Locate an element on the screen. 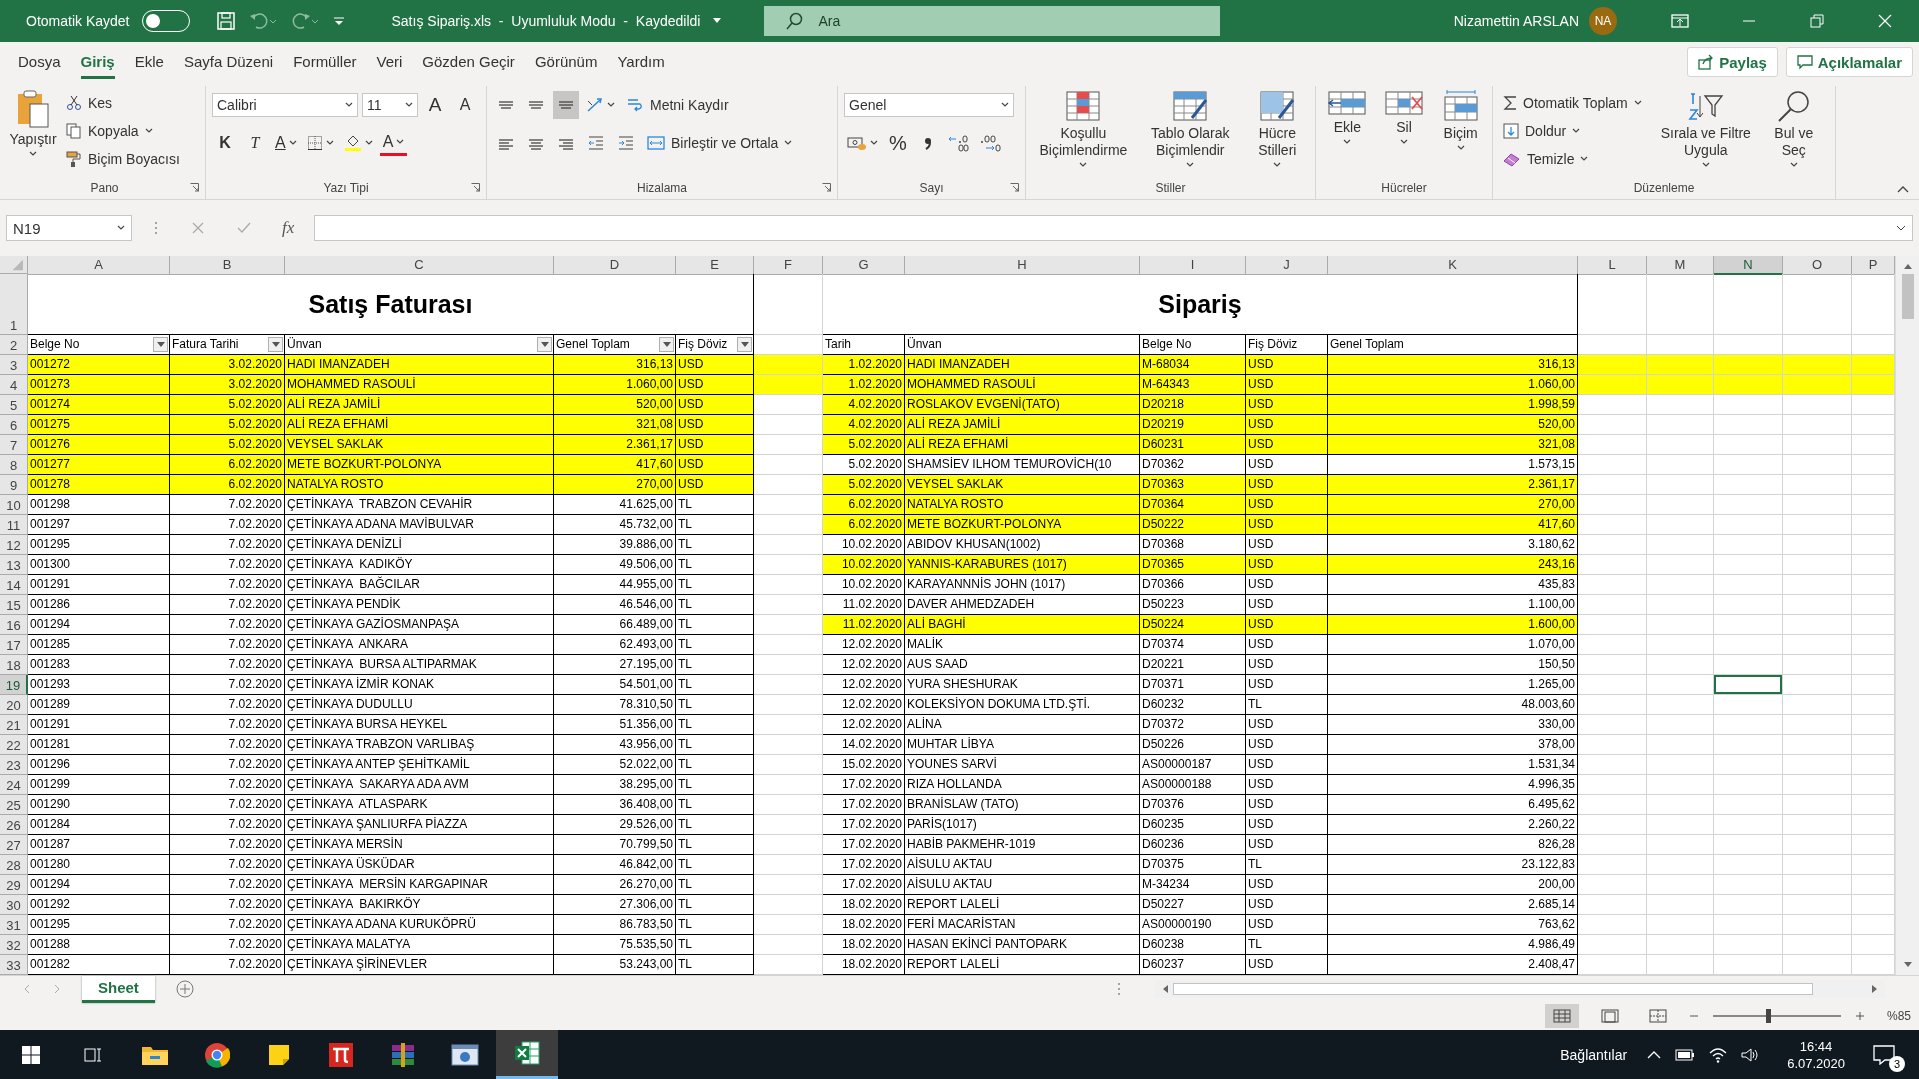  row-header: 33 is located at coordinates (14, 965).